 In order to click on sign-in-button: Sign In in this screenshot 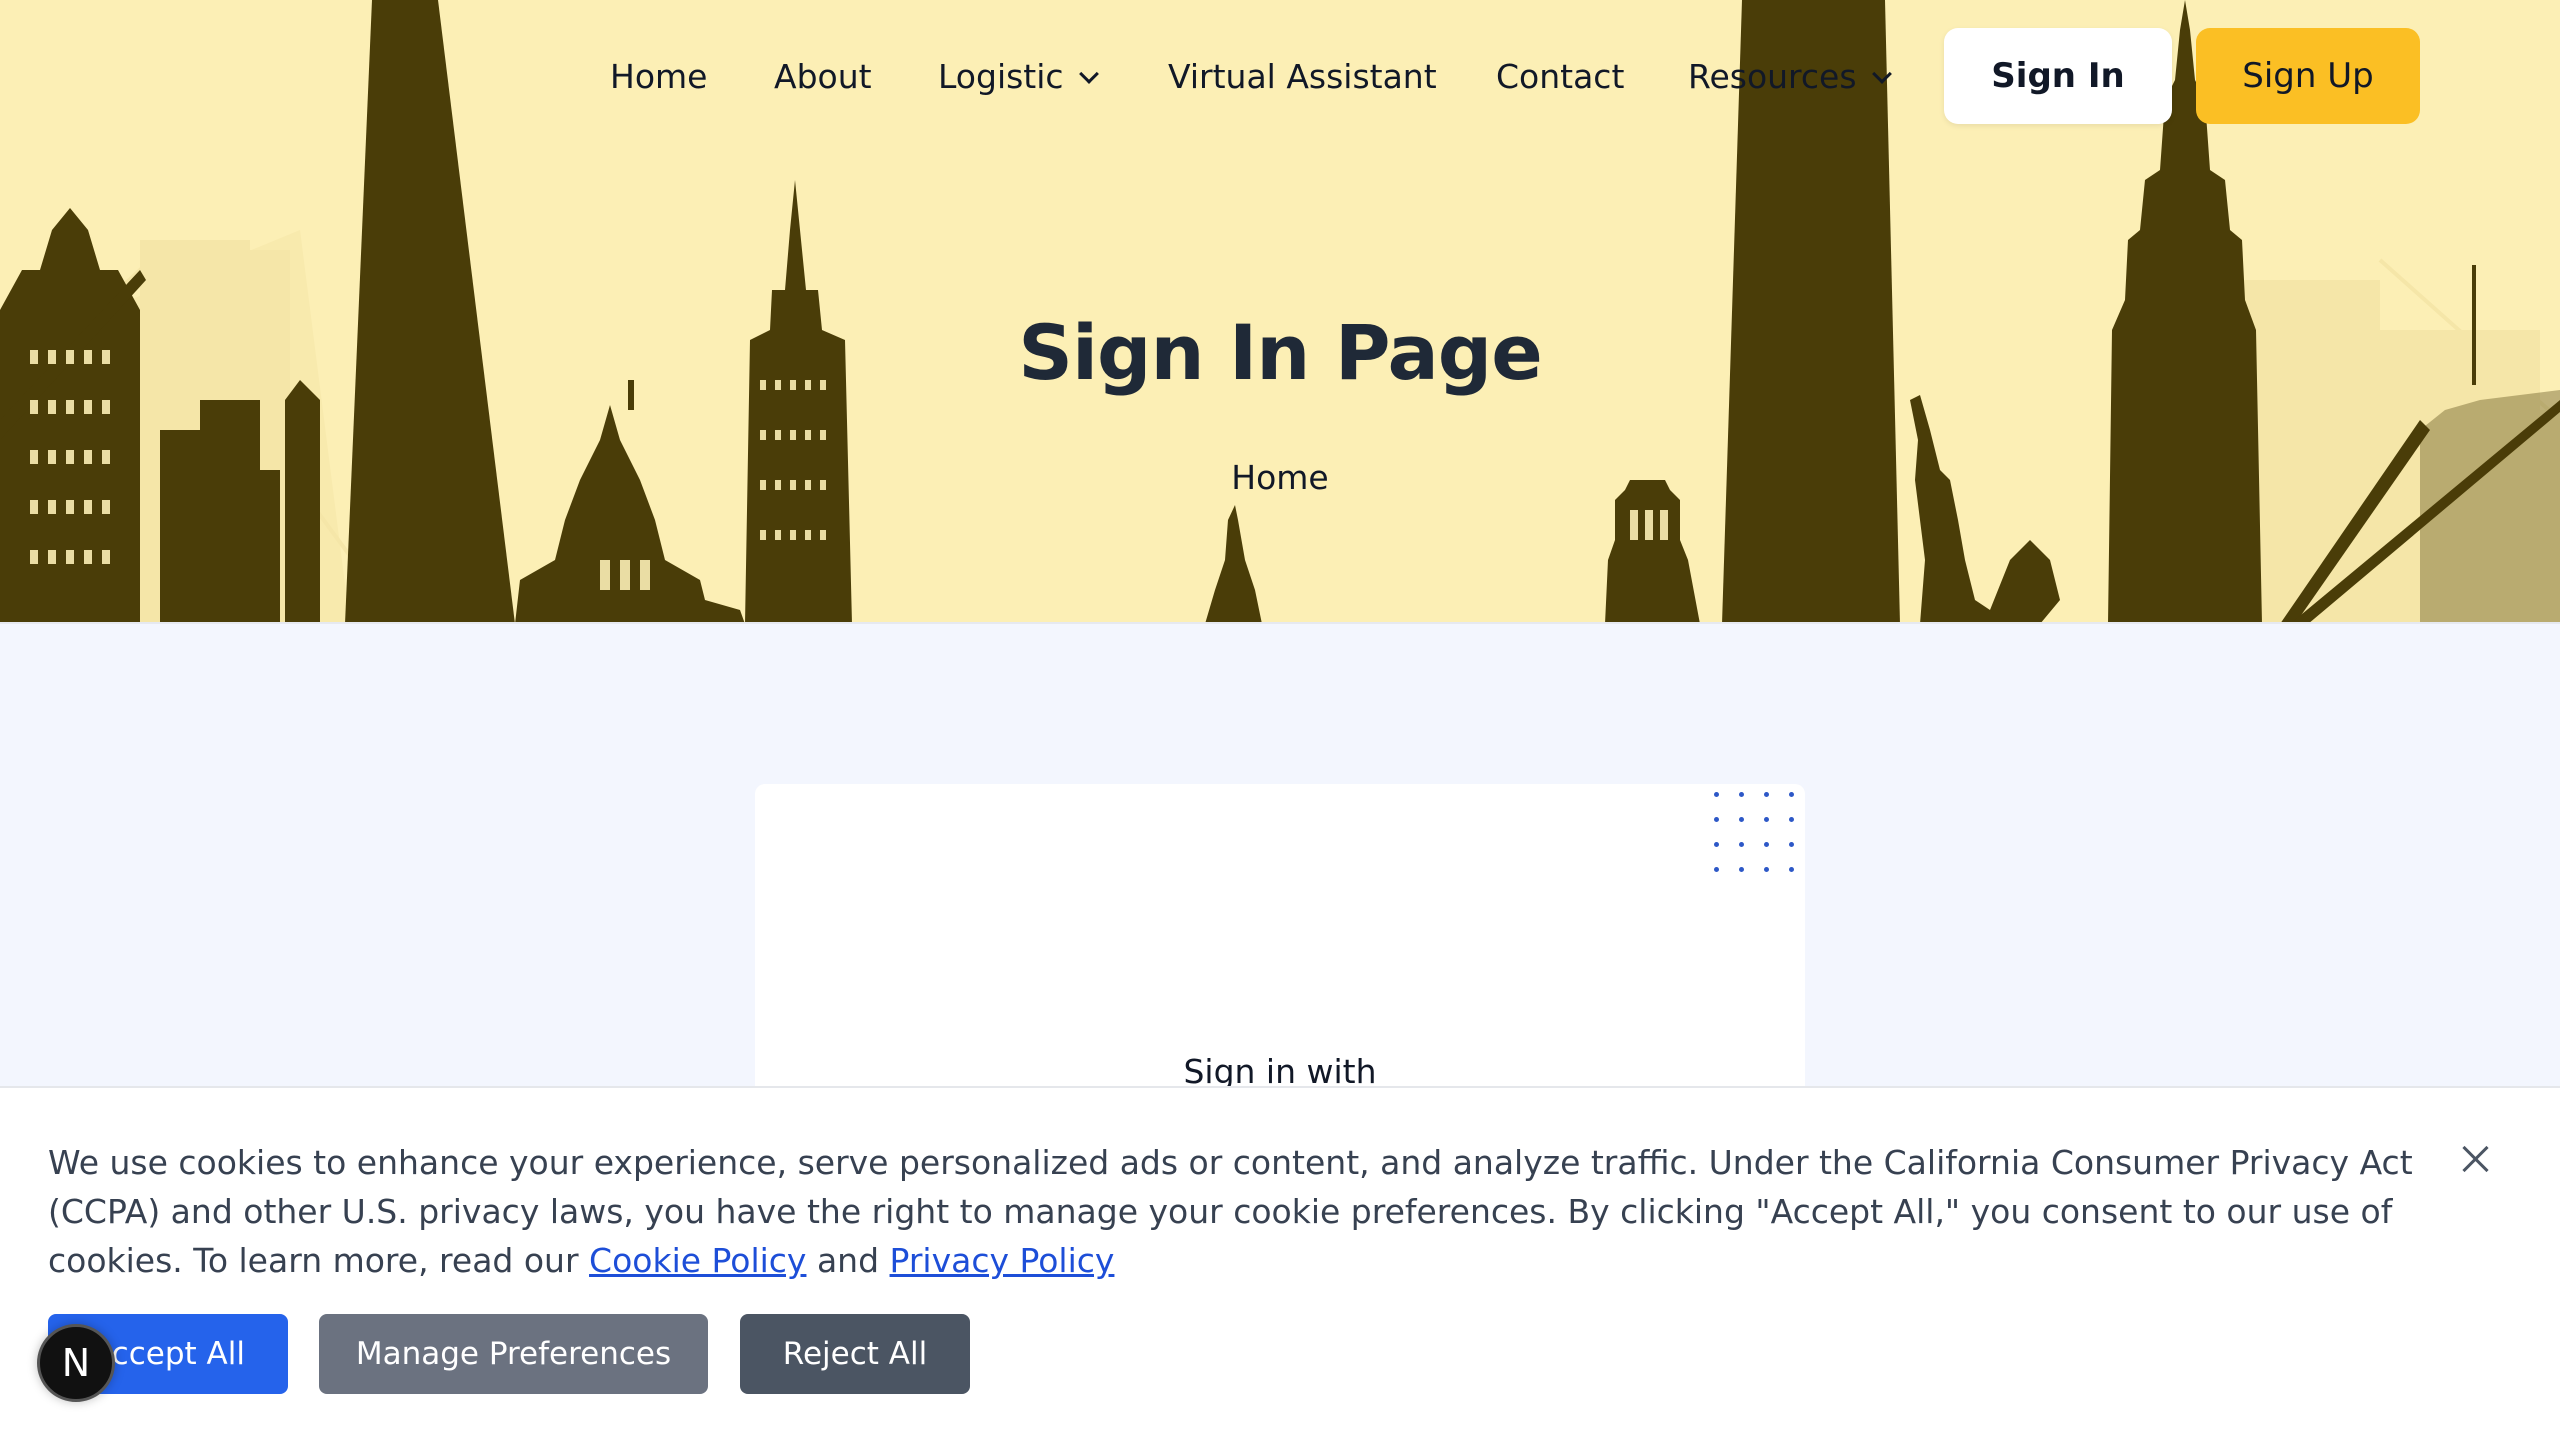, I will do `click(2058, 76)`.